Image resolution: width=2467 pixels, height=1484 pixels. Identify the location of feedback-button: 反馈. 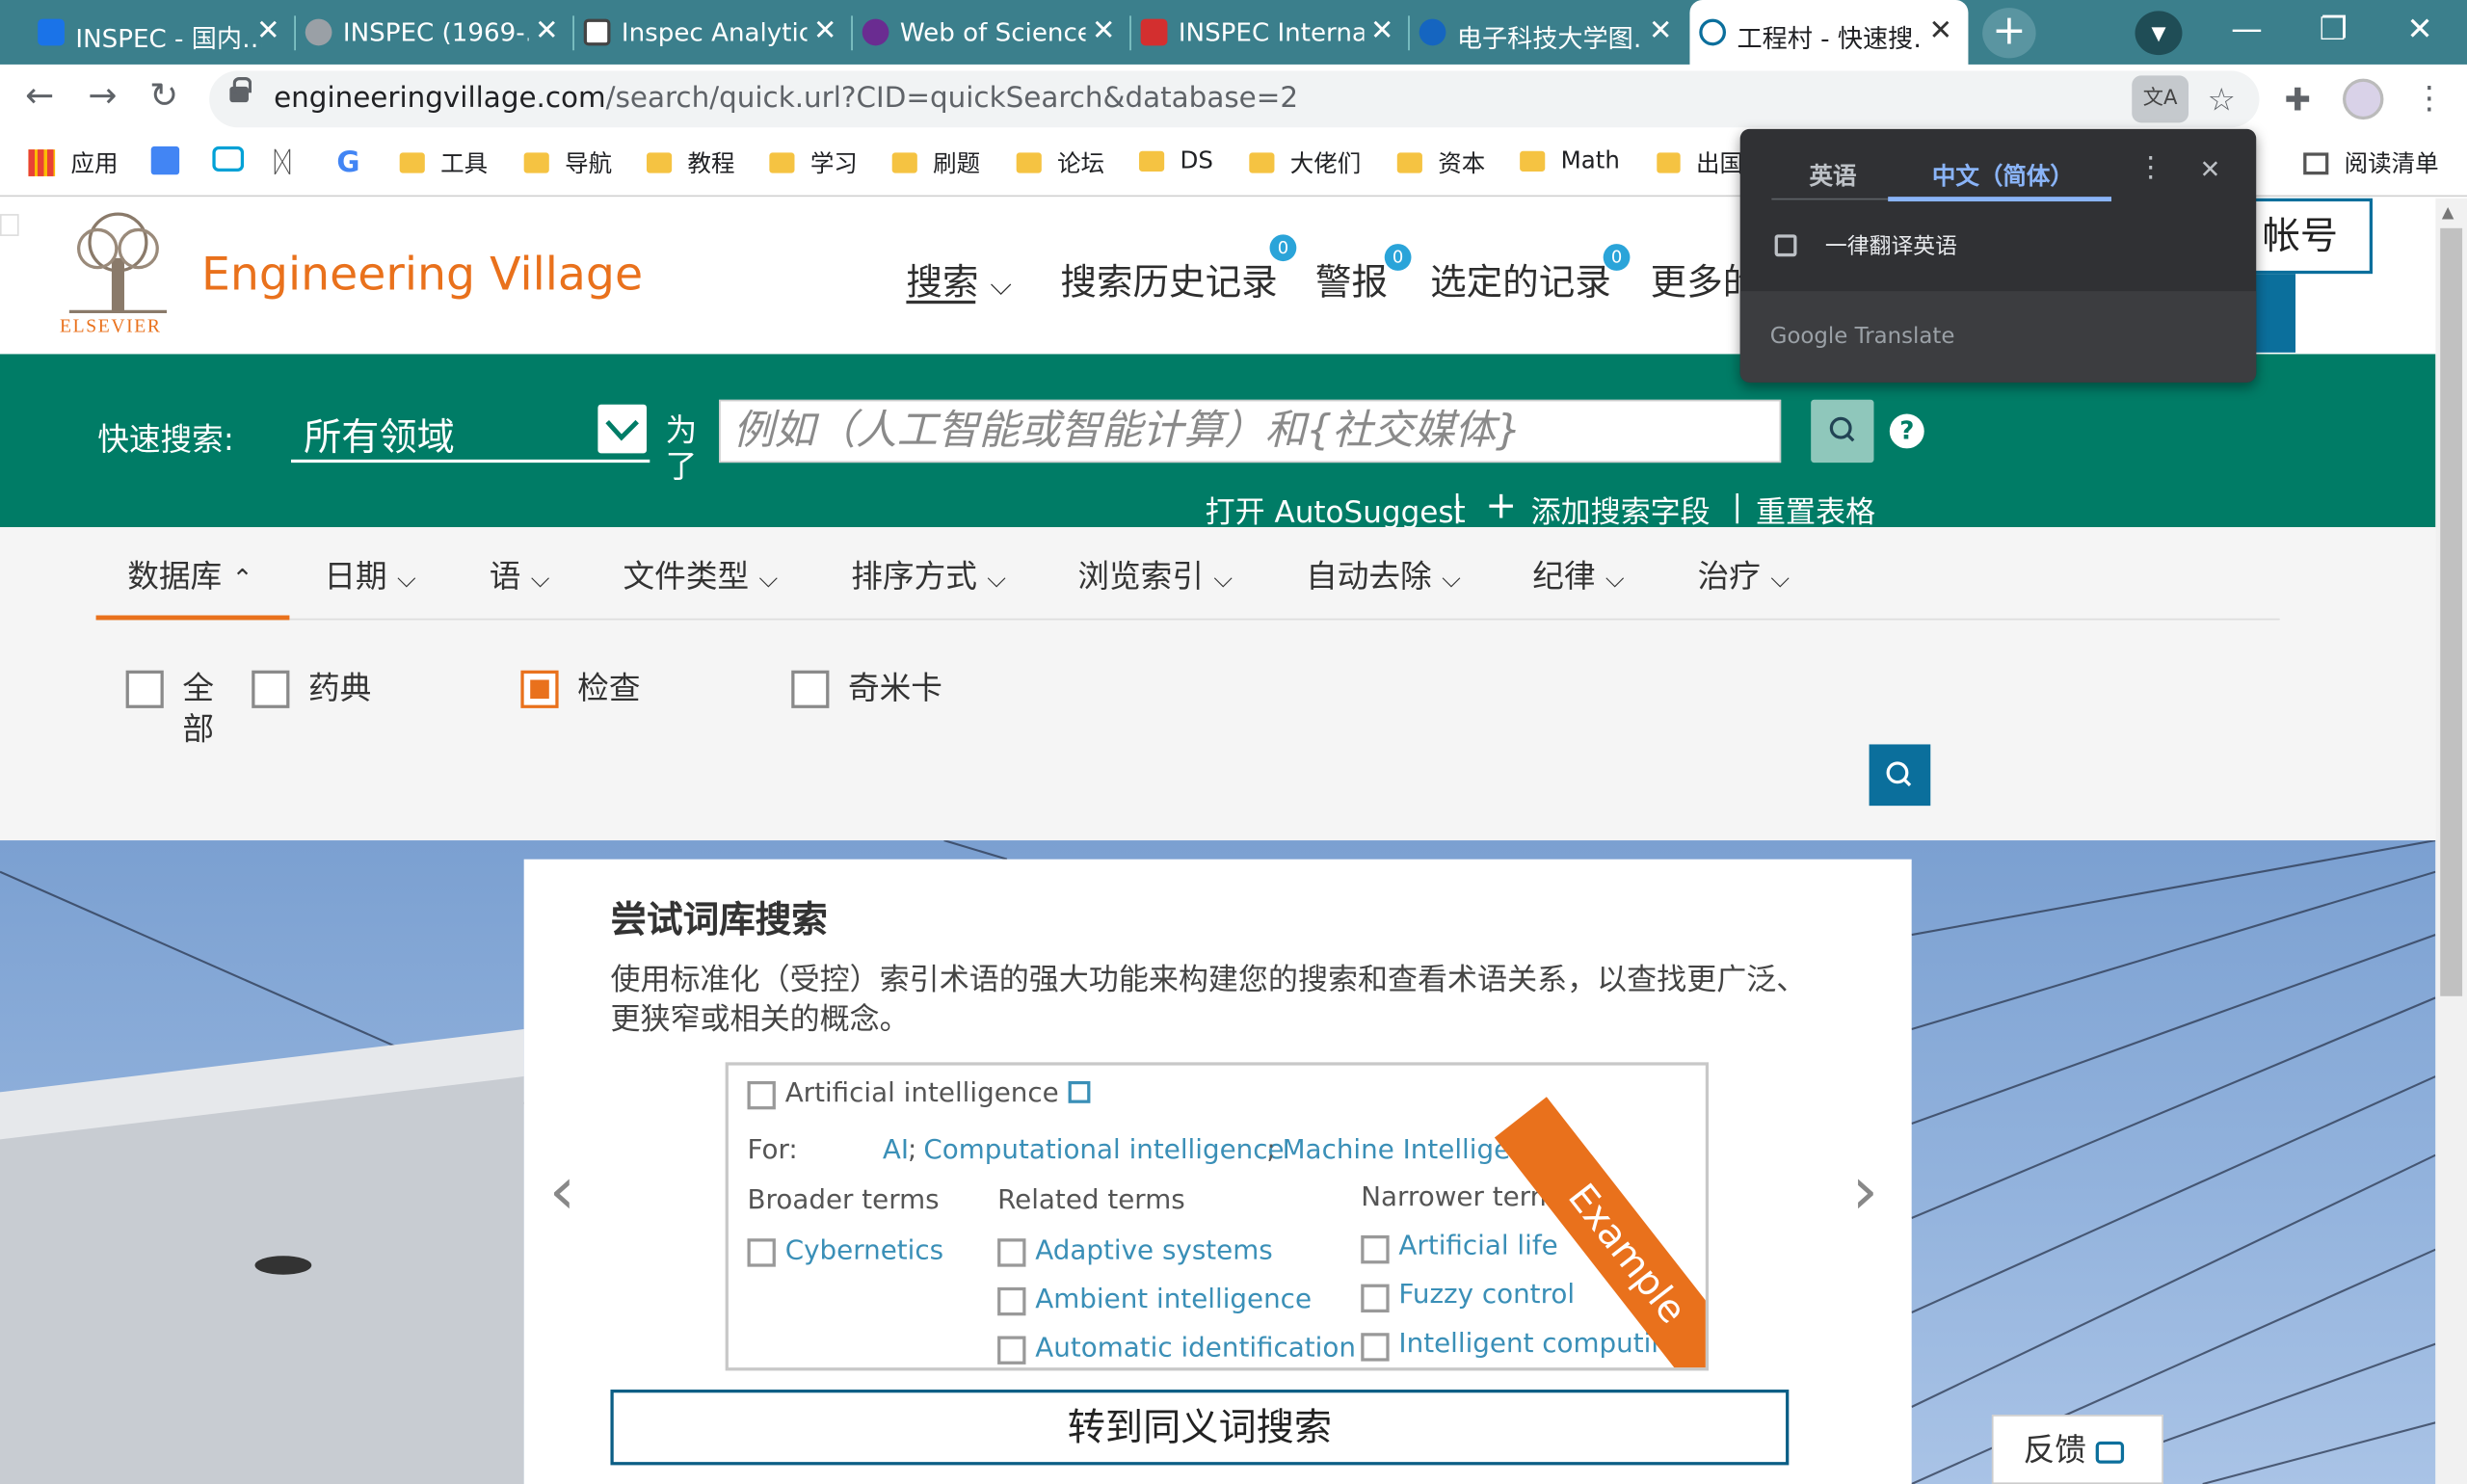
(2077, 1449).